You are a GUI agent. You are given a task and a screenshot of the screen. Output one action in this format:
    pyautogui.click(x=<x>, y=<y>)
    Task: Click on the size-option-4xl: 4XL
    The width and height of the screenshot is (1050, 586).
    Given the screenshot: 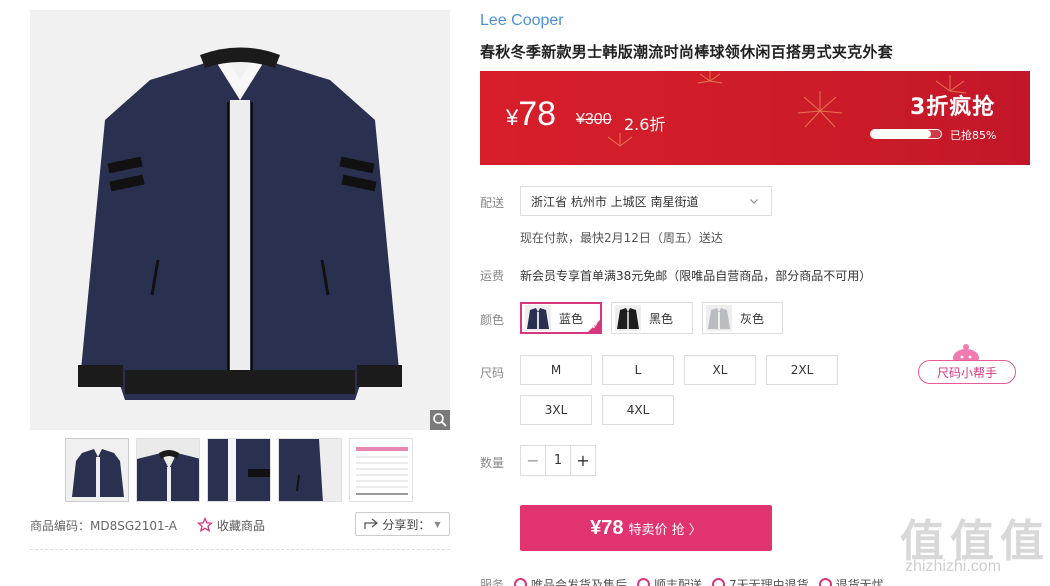 What is the action you would take?
    pyautogui.click(x=638, y=410)
    